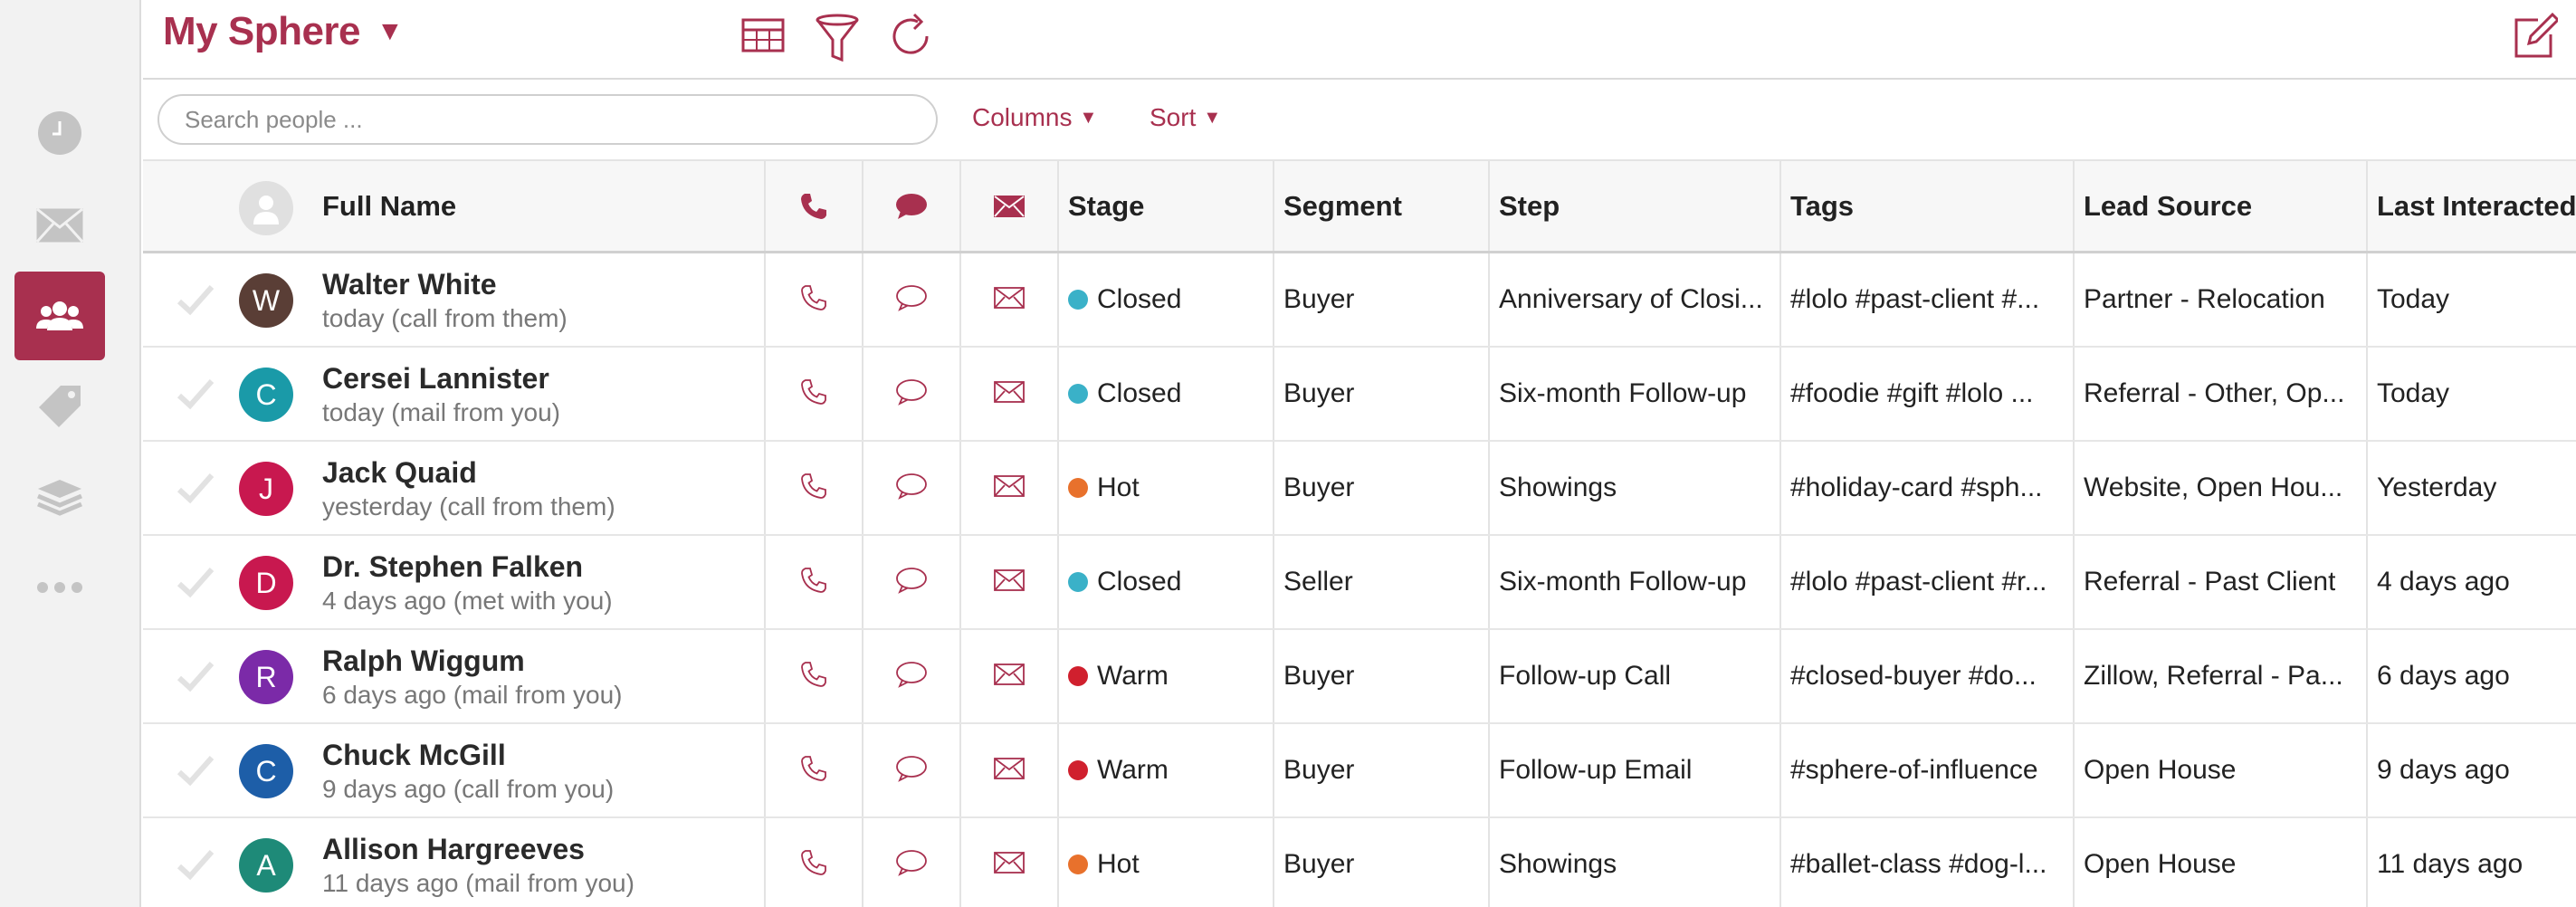 This screenshot has width=2576, height=907. Describe the element at coordinates (266, 489) in the screenshot. I see `avatar: J` at that location.